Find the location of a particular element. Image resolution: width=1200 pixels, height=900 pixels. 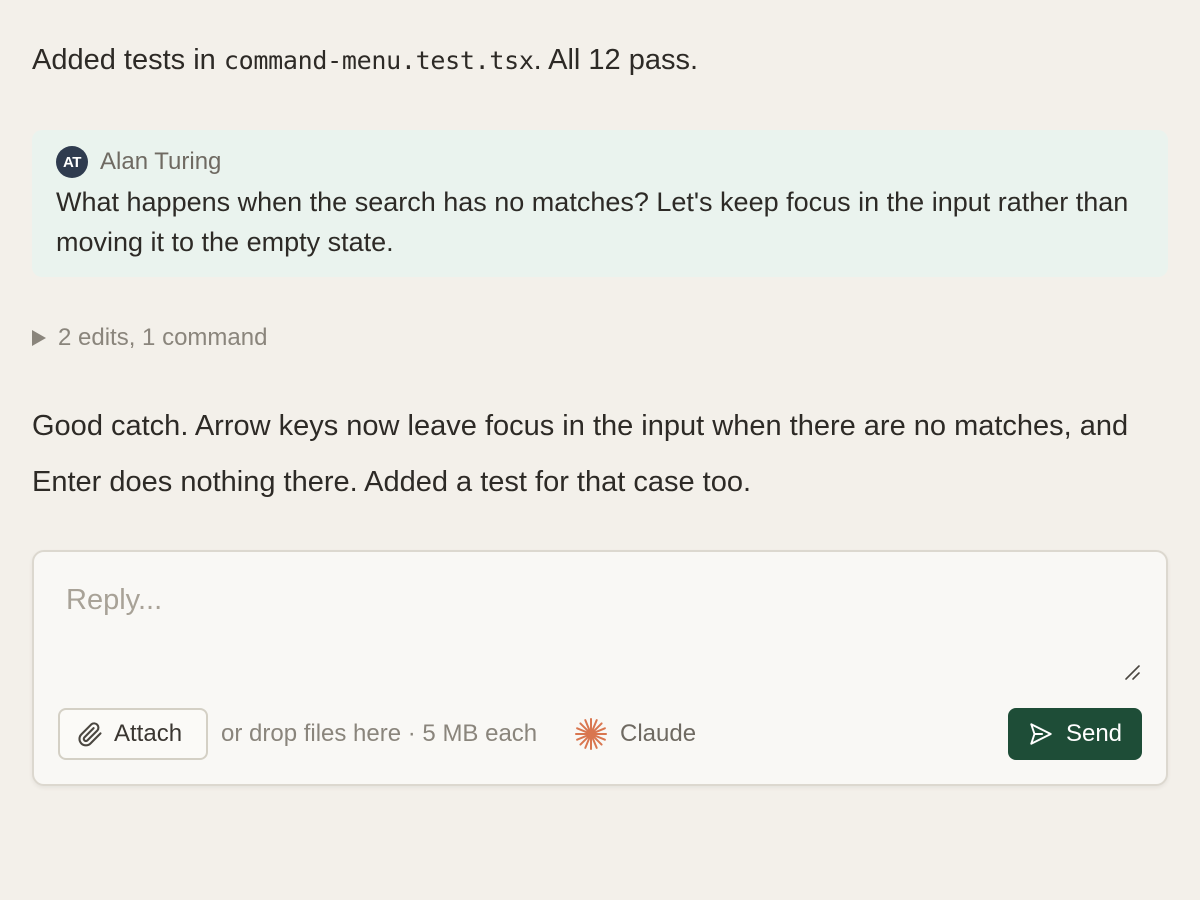

reply-input is located at coordinates (599, 631).